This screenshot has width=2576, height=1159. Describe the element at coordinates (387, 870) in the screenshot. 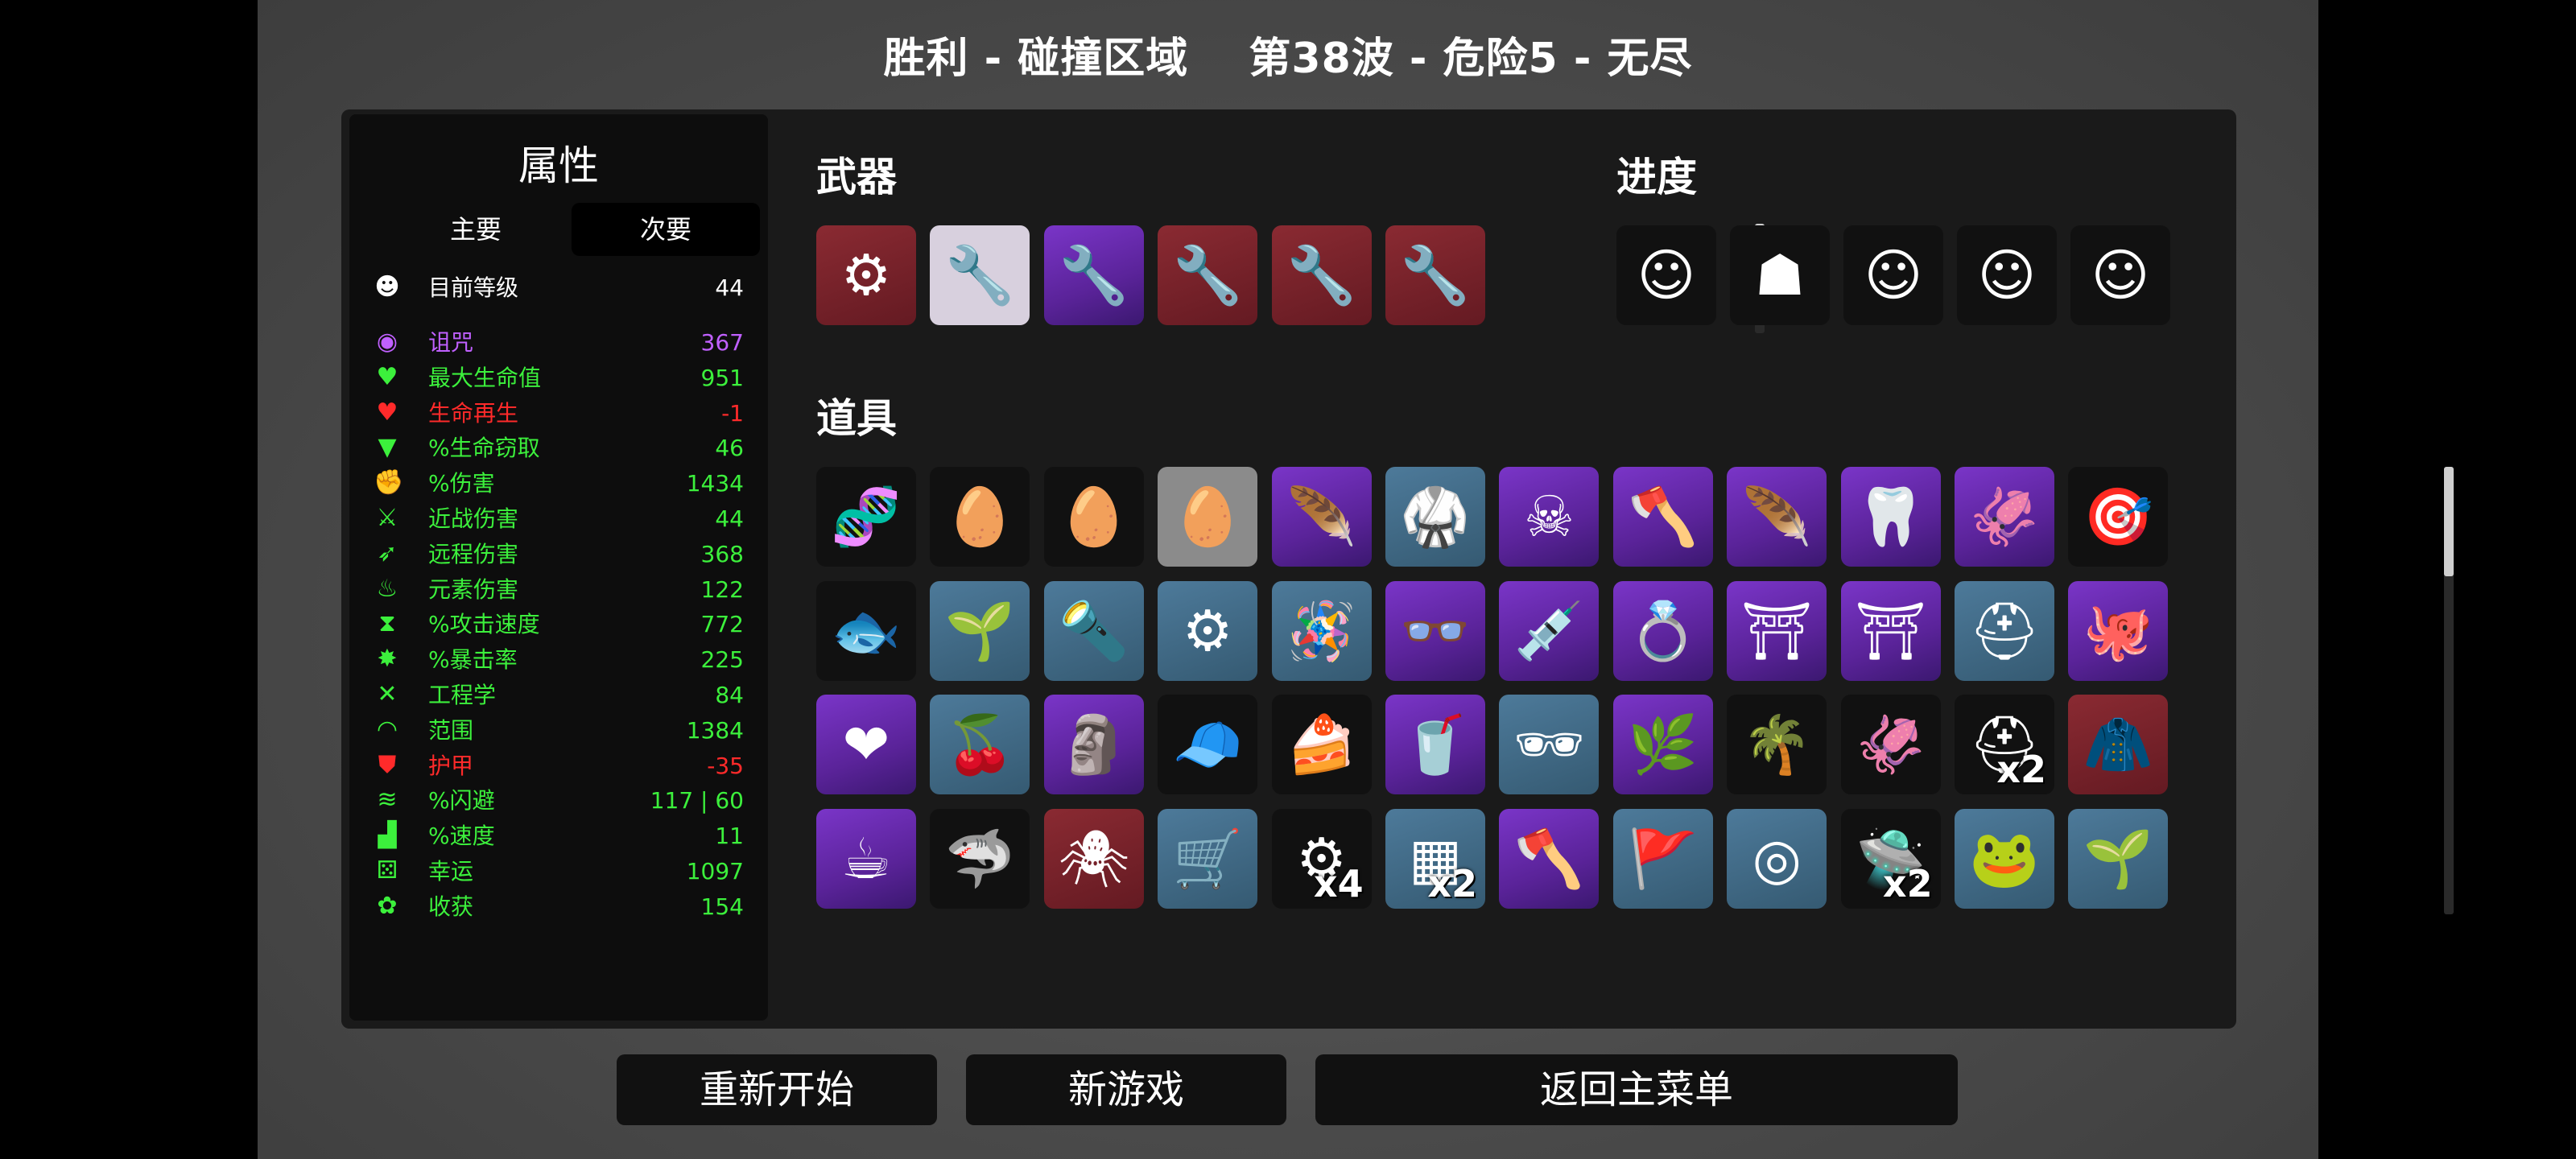

I see `dice-icon: ⚄` at that location.